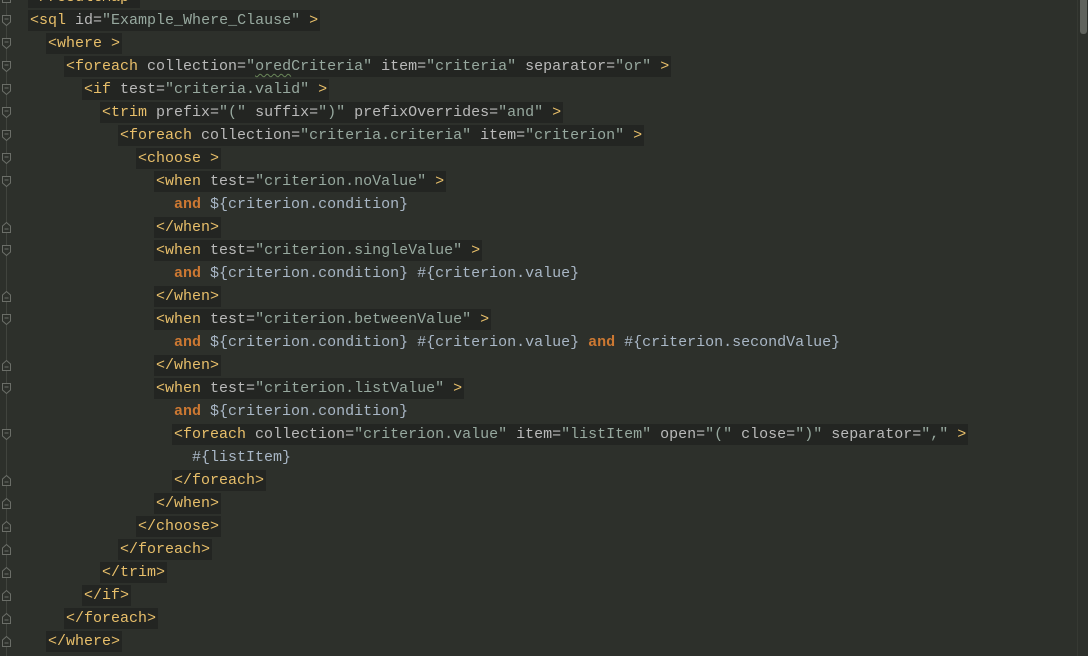  What do you see at coordinates (538, 158) in the screenshot?
I see `code-line: <choose >` at bounding box center [538, 158].